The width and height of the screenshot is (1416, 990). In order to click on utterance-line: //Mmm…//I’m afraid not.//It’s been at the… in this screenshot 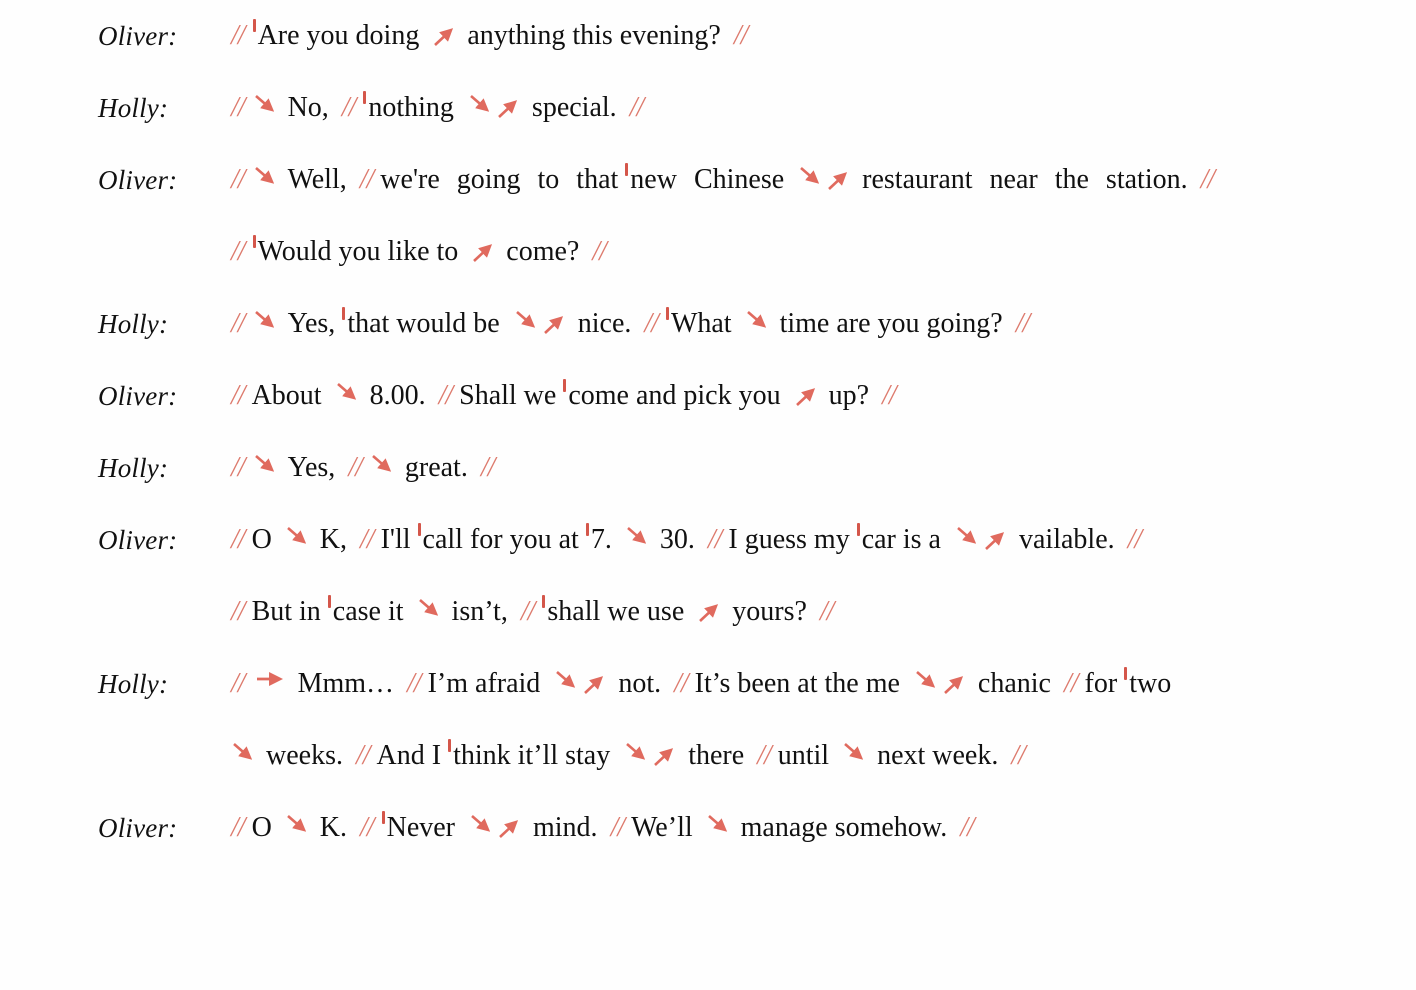, I will do `click(783, 684)`.